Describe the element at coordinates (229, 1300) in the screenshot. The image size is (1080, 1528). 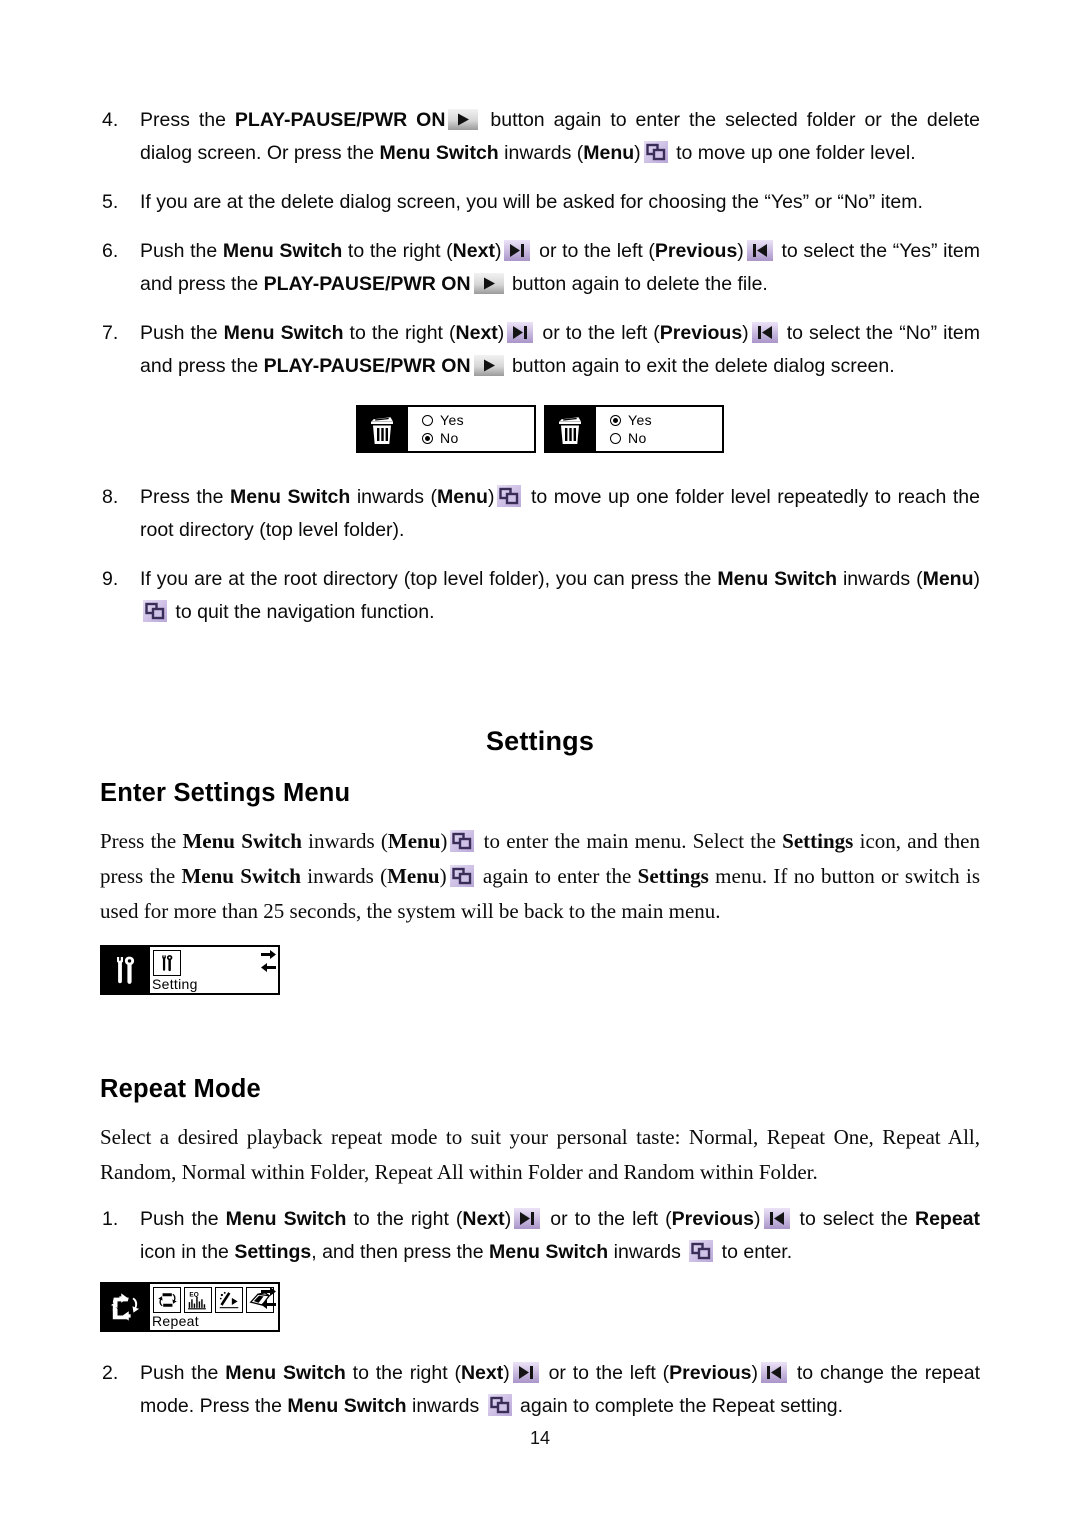
I see `play-effect-icon` at that location.